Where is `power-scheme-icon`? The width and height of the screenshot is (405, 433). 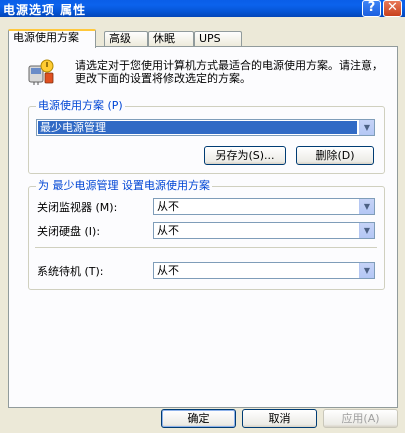
power-scheme-icon is located at coordinates (41, 72).